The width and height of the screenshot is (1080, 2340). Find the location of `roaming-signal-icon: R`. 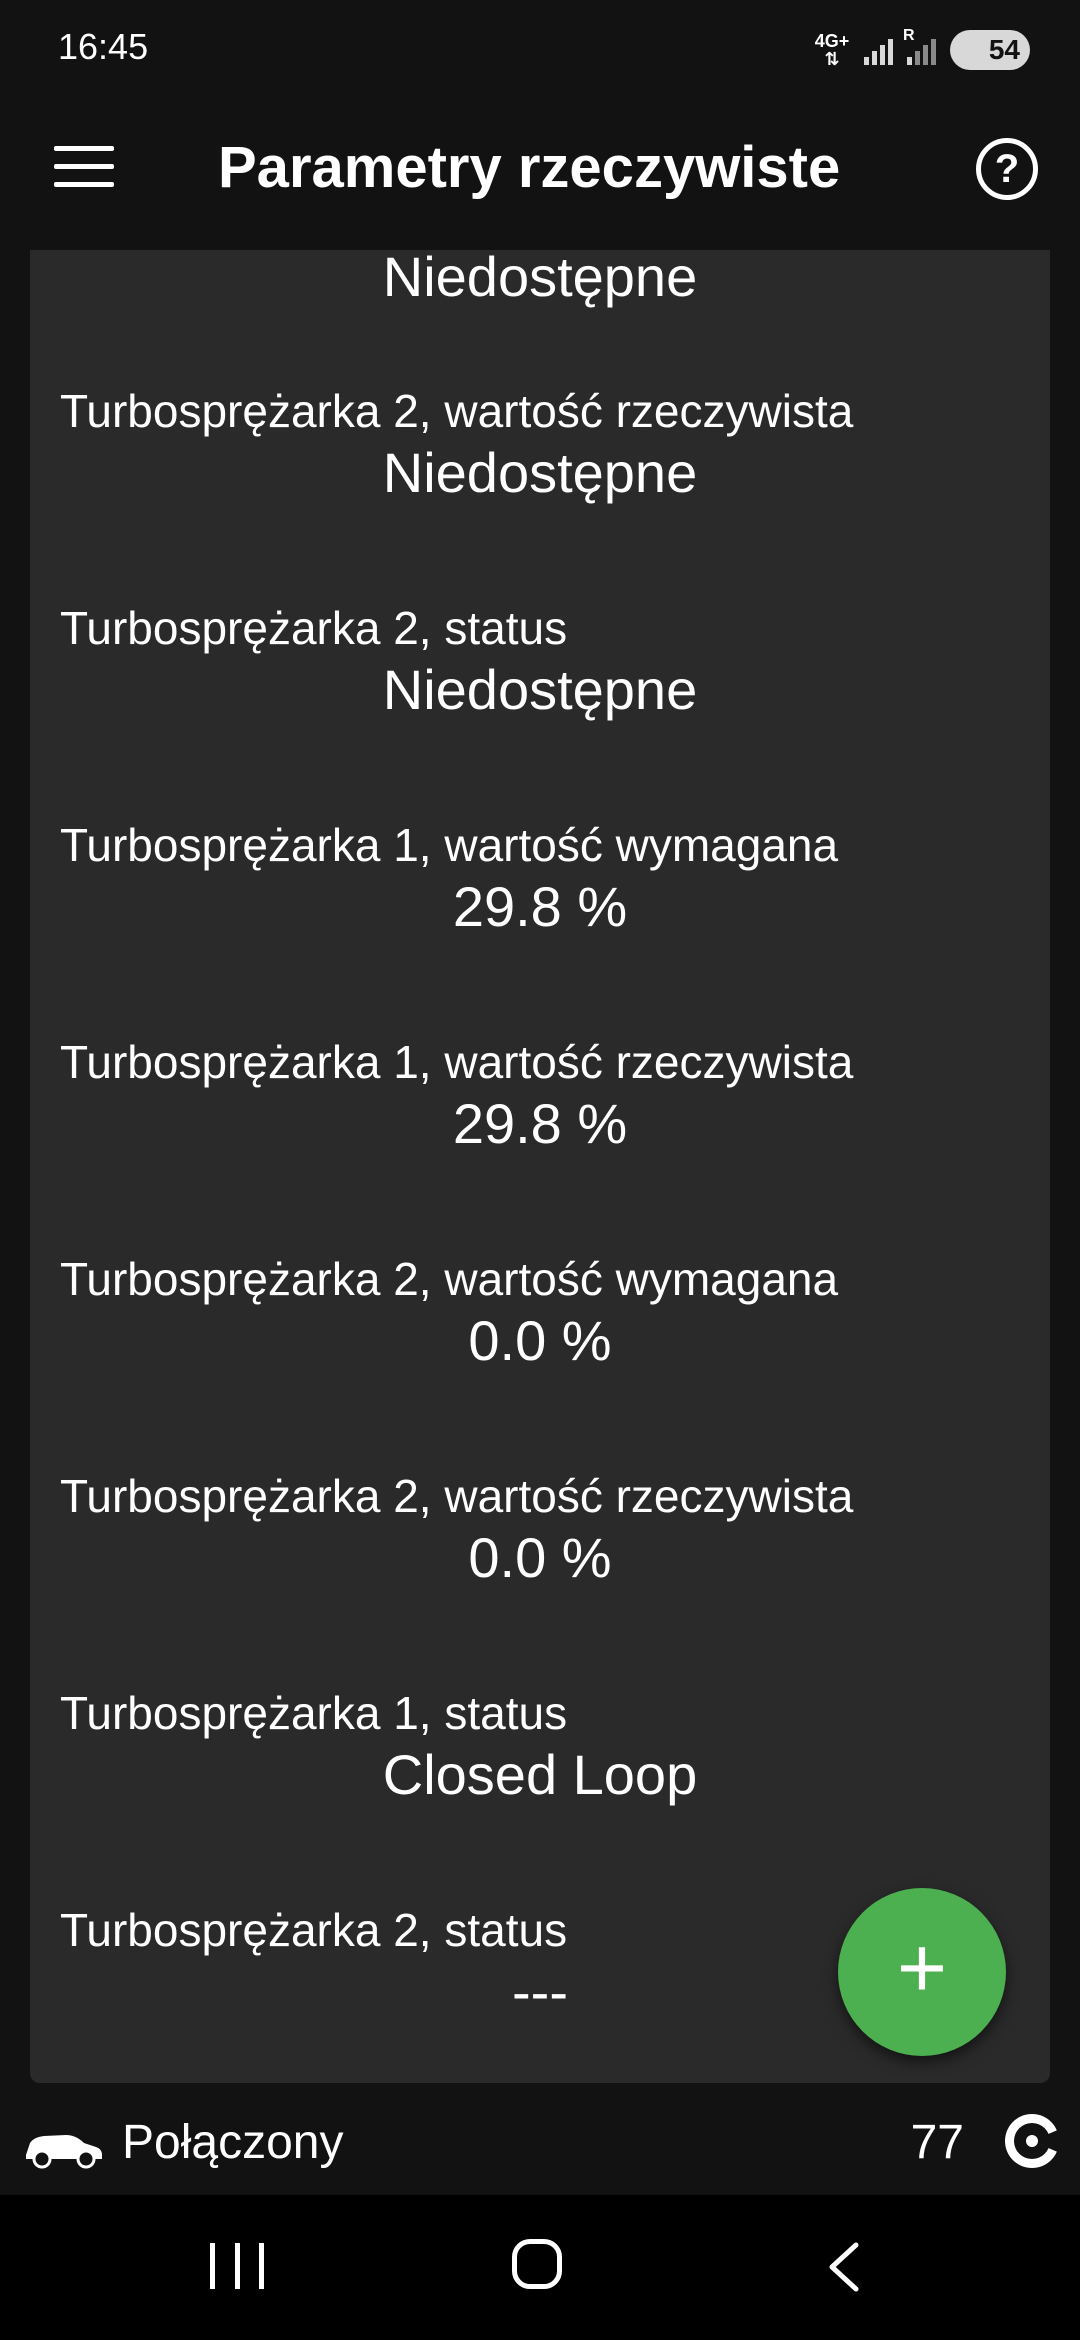

roaming-signal-icon: R is located at coordinates (919, 46).